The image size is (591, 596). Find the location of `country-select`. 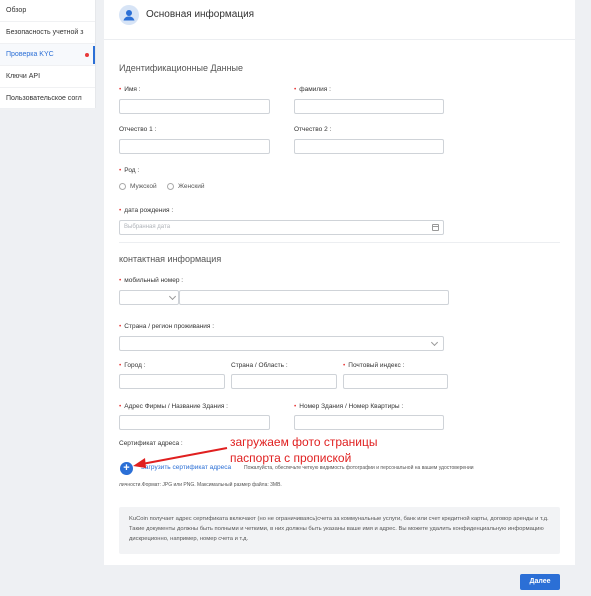

country-select is located at coordinates (281, 343).